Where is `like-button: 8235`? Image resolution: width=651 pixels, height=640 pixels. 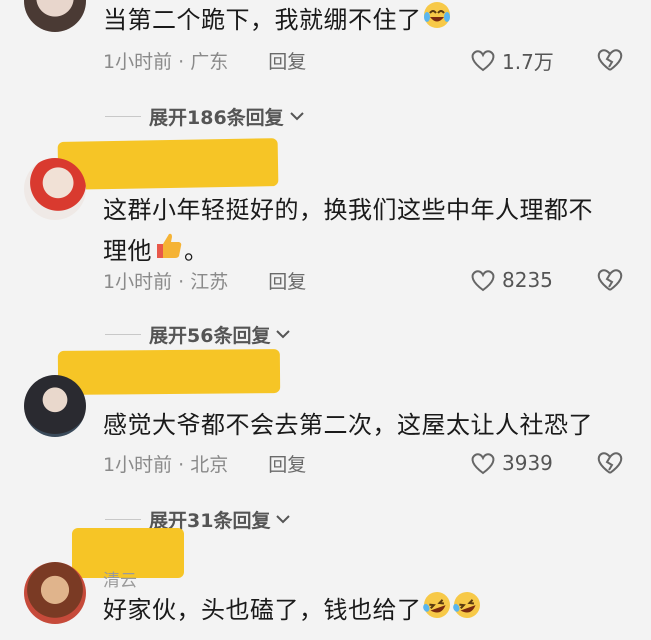 like-button: 8235 is located at coordinates (511, 280).